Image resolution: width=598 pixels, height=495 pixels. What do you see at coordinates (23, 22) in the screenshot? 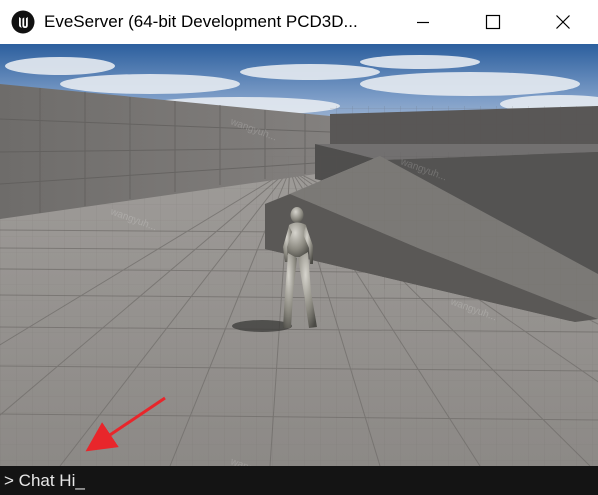
I see `unreal-engine-logo-icon` at bounding box center [23, 22].